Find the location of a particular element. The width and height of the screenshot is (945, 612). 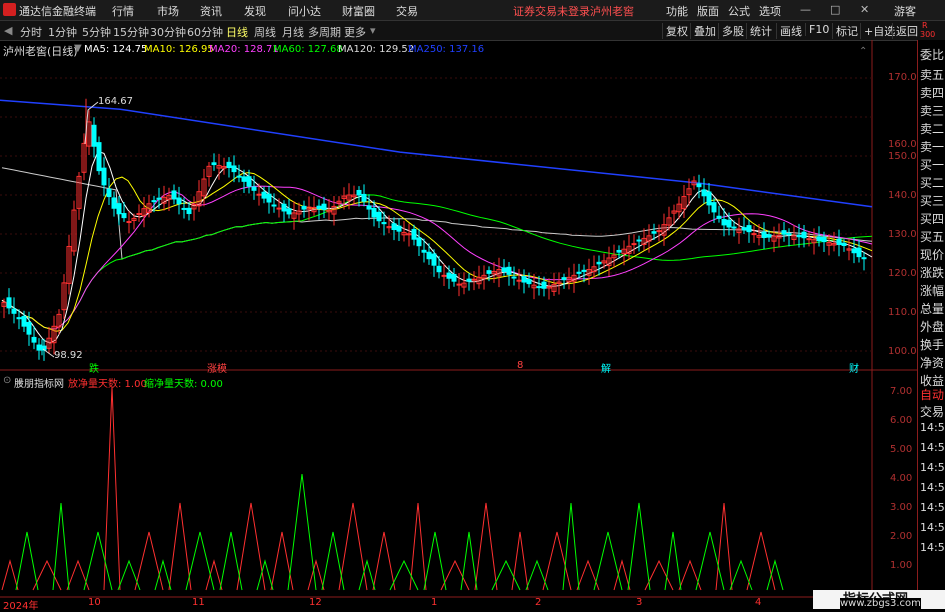

date-tick: 10 is located at coordinates (94, 602).